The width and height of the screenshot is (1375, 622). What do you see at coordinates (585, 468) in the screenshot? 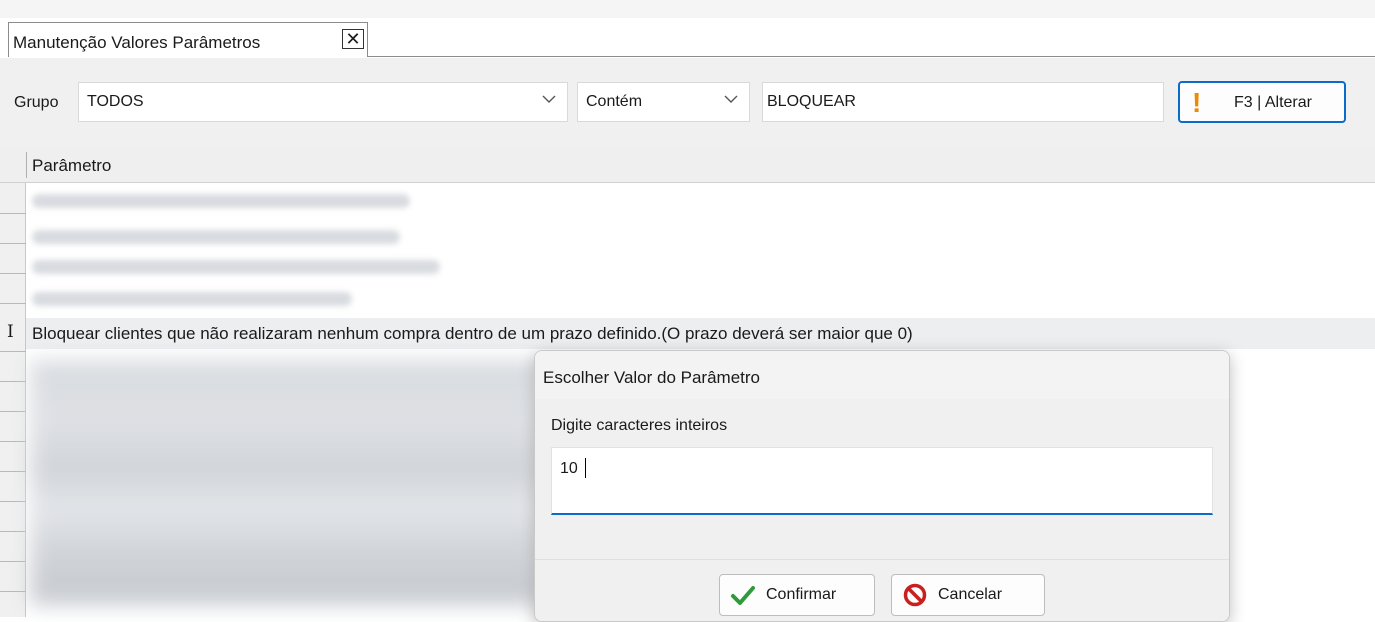
I see `text-caret` at bounding box center [585, 468].